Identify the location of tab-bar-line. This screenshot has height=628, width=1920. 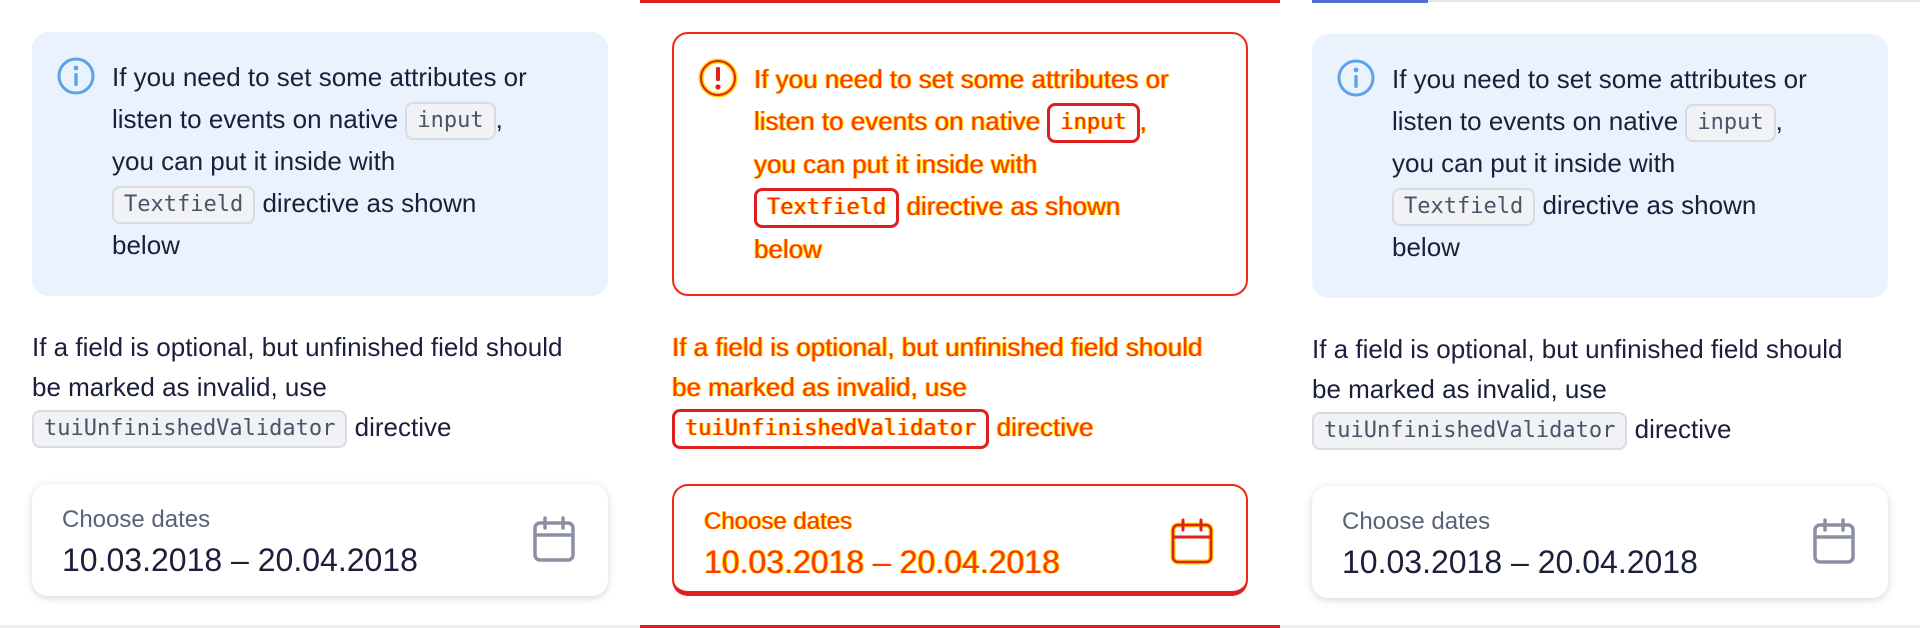
(1674, 1).